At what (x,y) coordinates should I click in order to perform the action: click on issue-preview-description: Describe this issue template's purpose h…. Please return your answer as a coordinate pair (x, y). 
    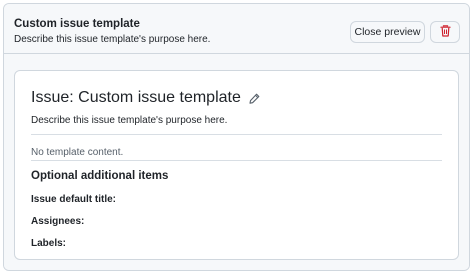
    Looking at the image, I should click on (129, 120).